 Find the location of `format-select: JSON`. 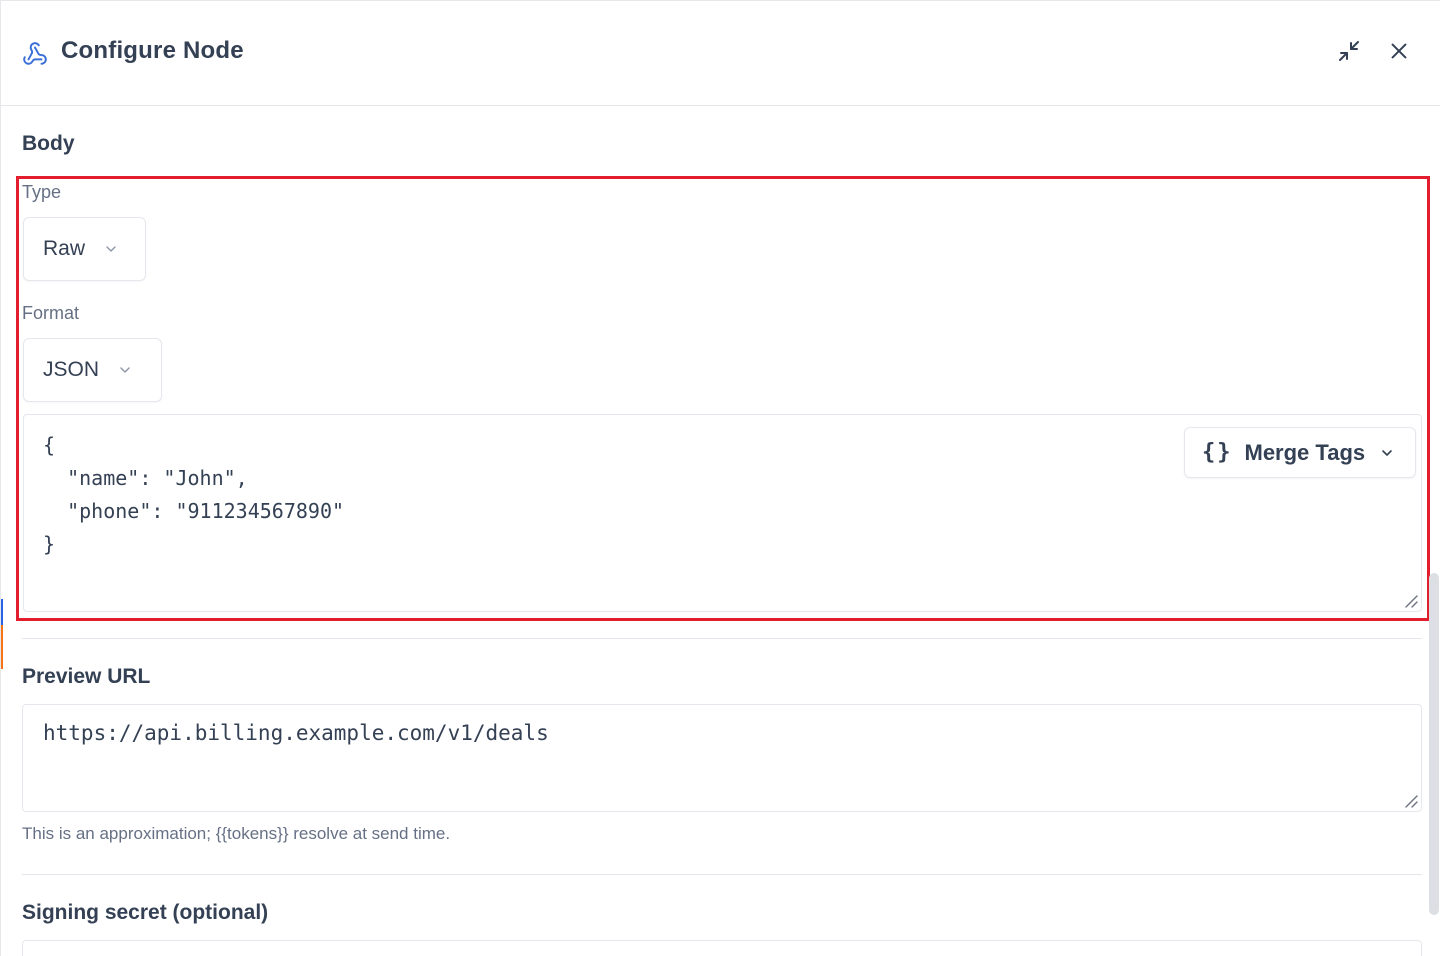

format-select: JSON is located at coordinates (92, 370).